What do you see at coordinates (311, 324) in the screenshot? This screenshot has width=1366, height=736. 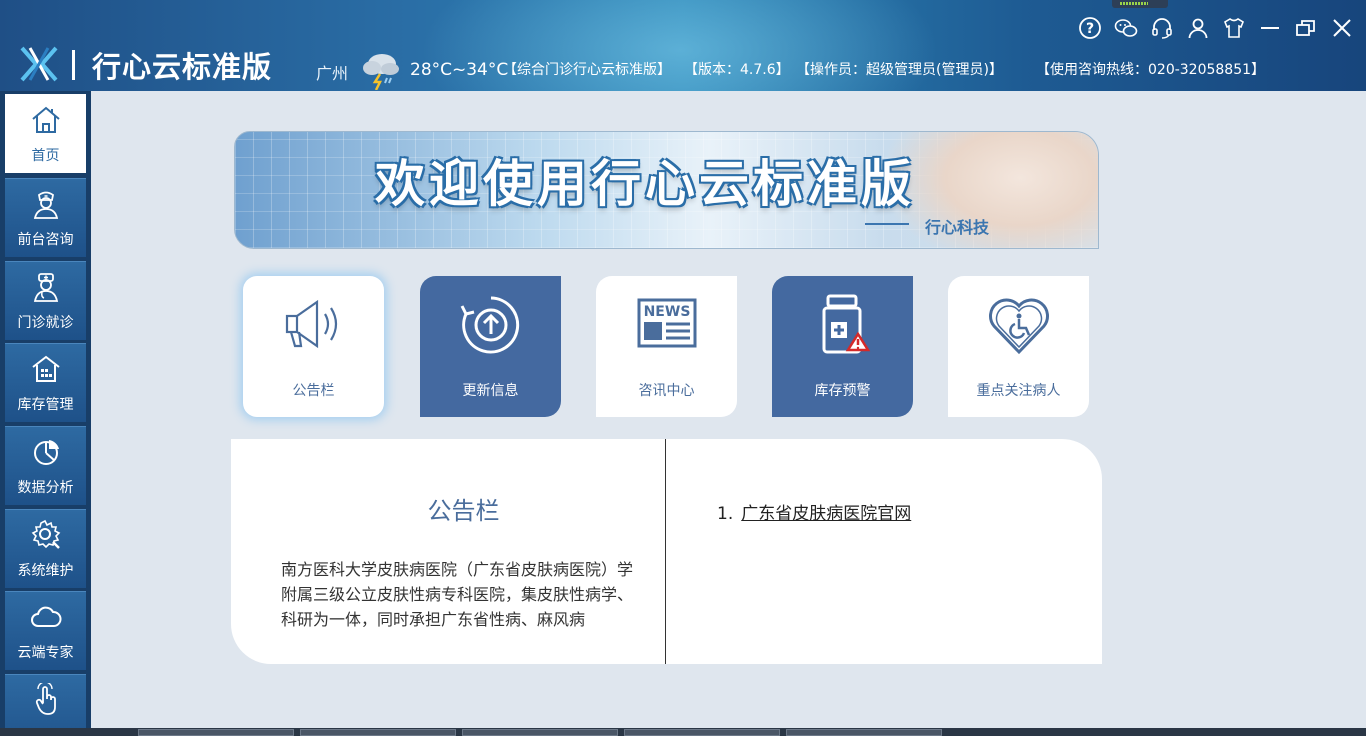 I see `megaphone-icon` at bounding box center [311, 324].